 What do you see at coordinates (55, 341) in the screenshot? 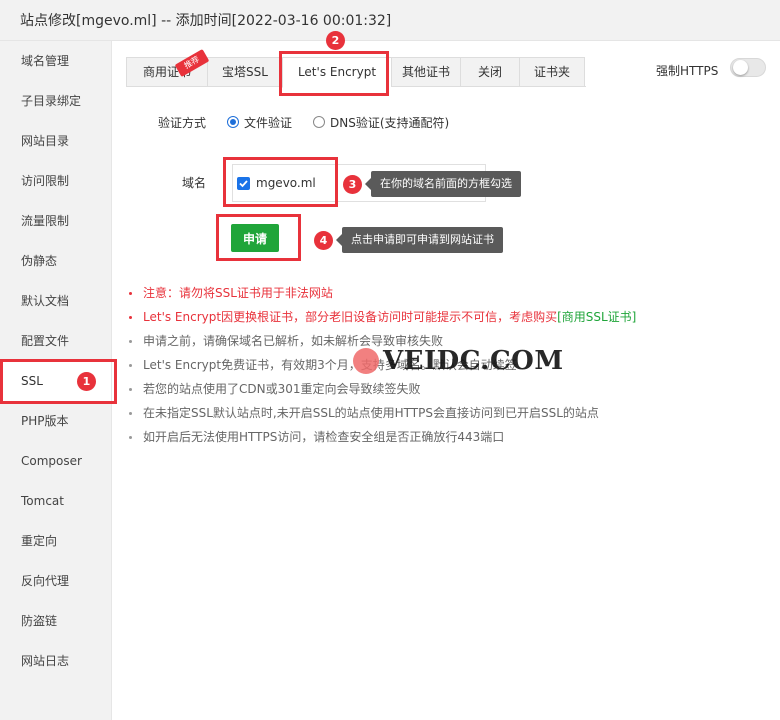
I see `sidebar-item-config-file: 配置文件` at bounding box center [55, 341].